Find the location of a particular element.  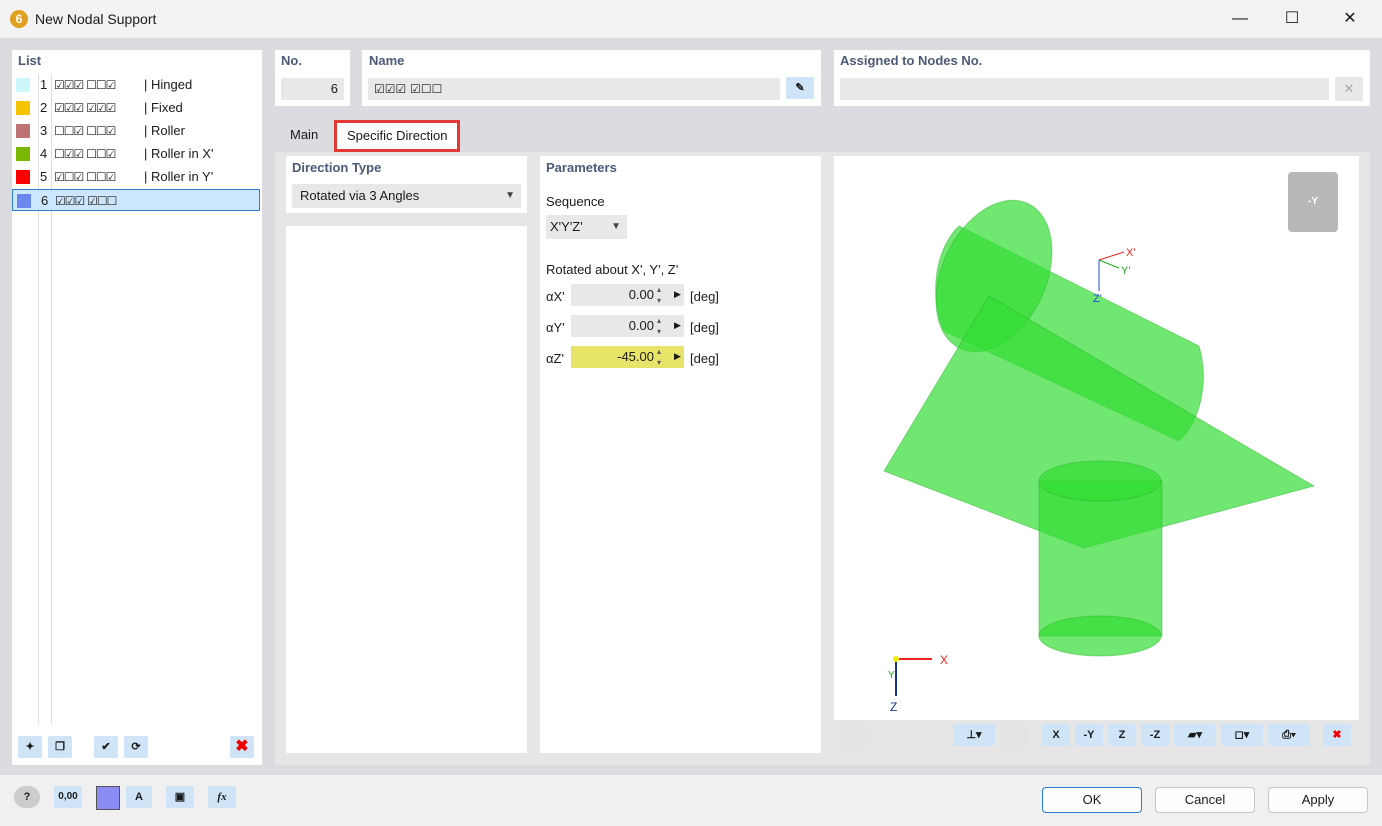

cancel-button: Cancel is located at coordinates (1205, 800).